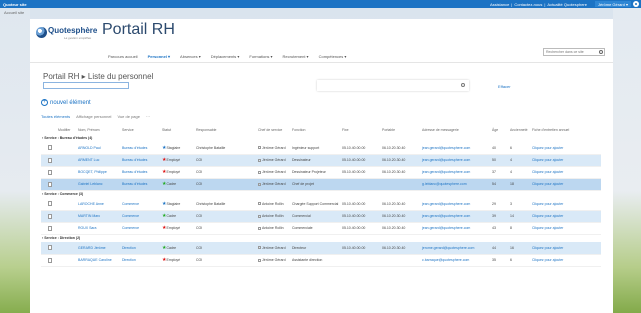 The image size is (641, 313). I want to click on nav-deplacements: Déplacements ▾, so click(225, 56).